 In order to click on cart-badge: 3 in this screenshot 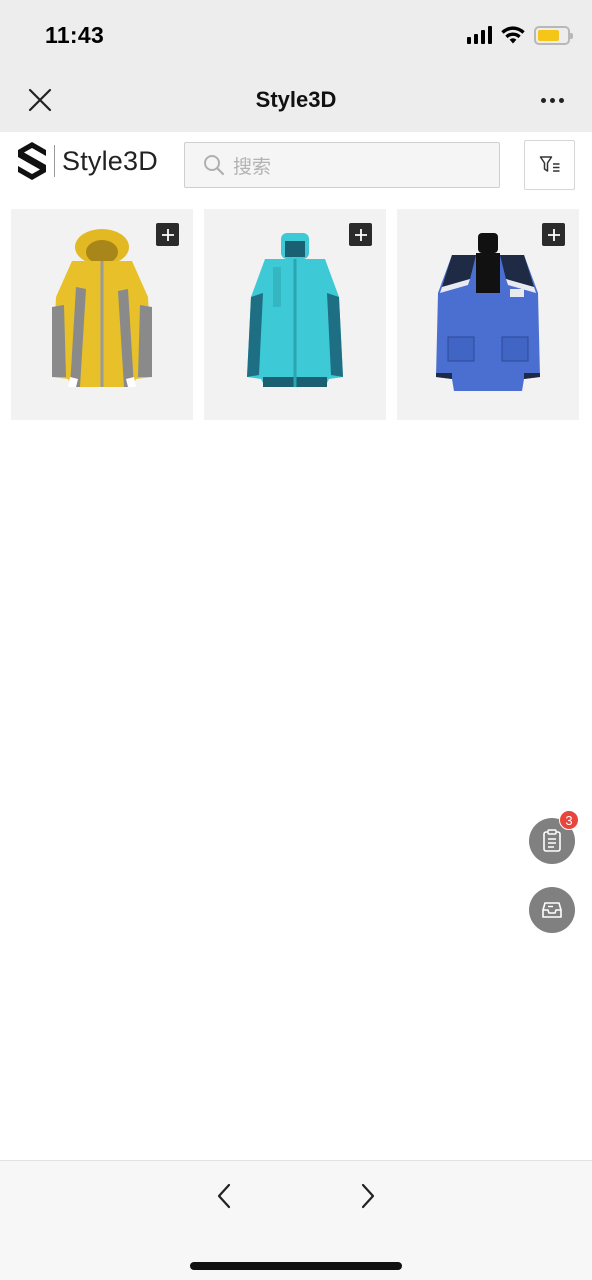, I will do `click(569, 820)`.